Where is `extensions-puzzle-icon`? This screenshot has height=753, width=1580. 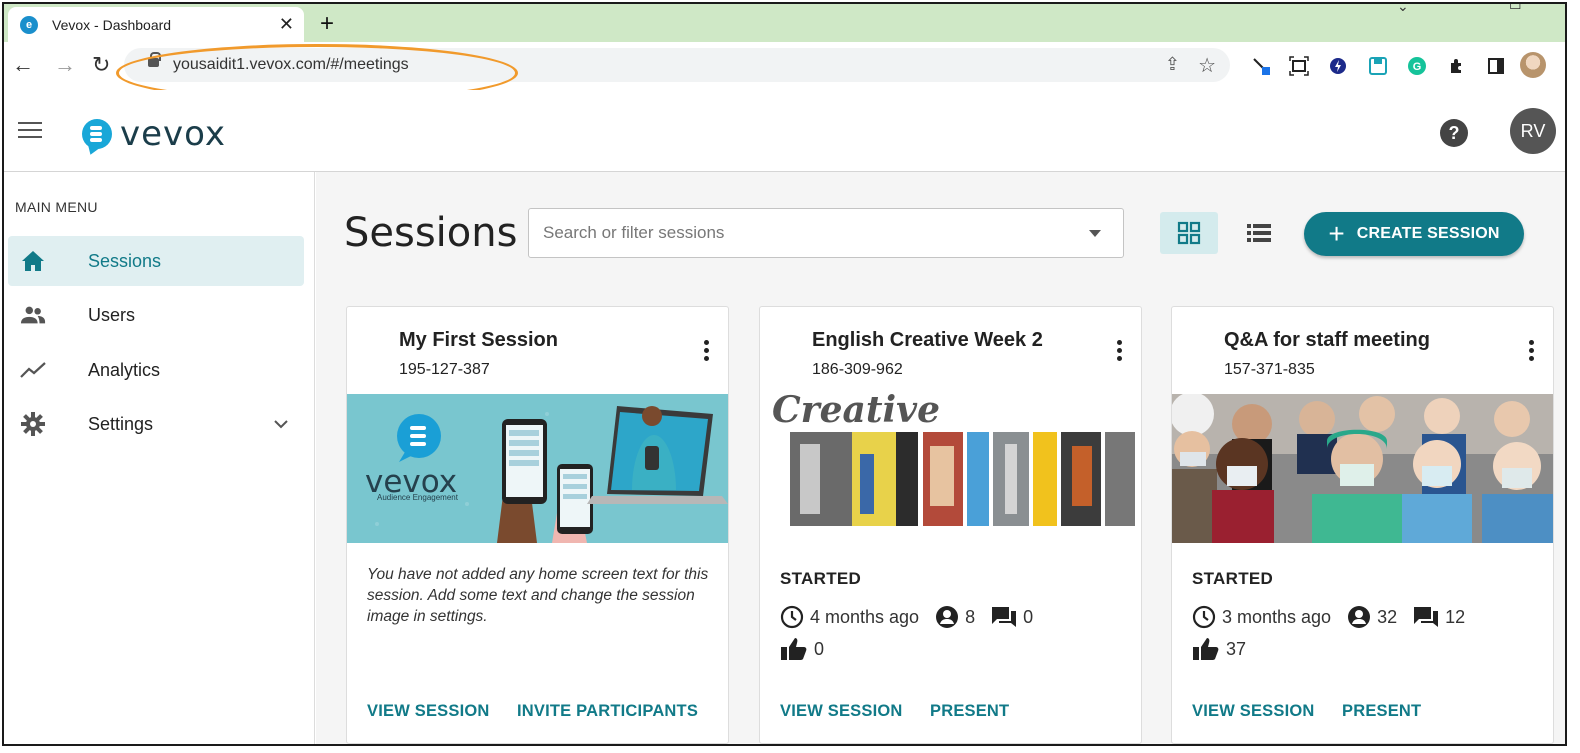 extensions-puzzle-icon is located at coordinates (1457, 66).